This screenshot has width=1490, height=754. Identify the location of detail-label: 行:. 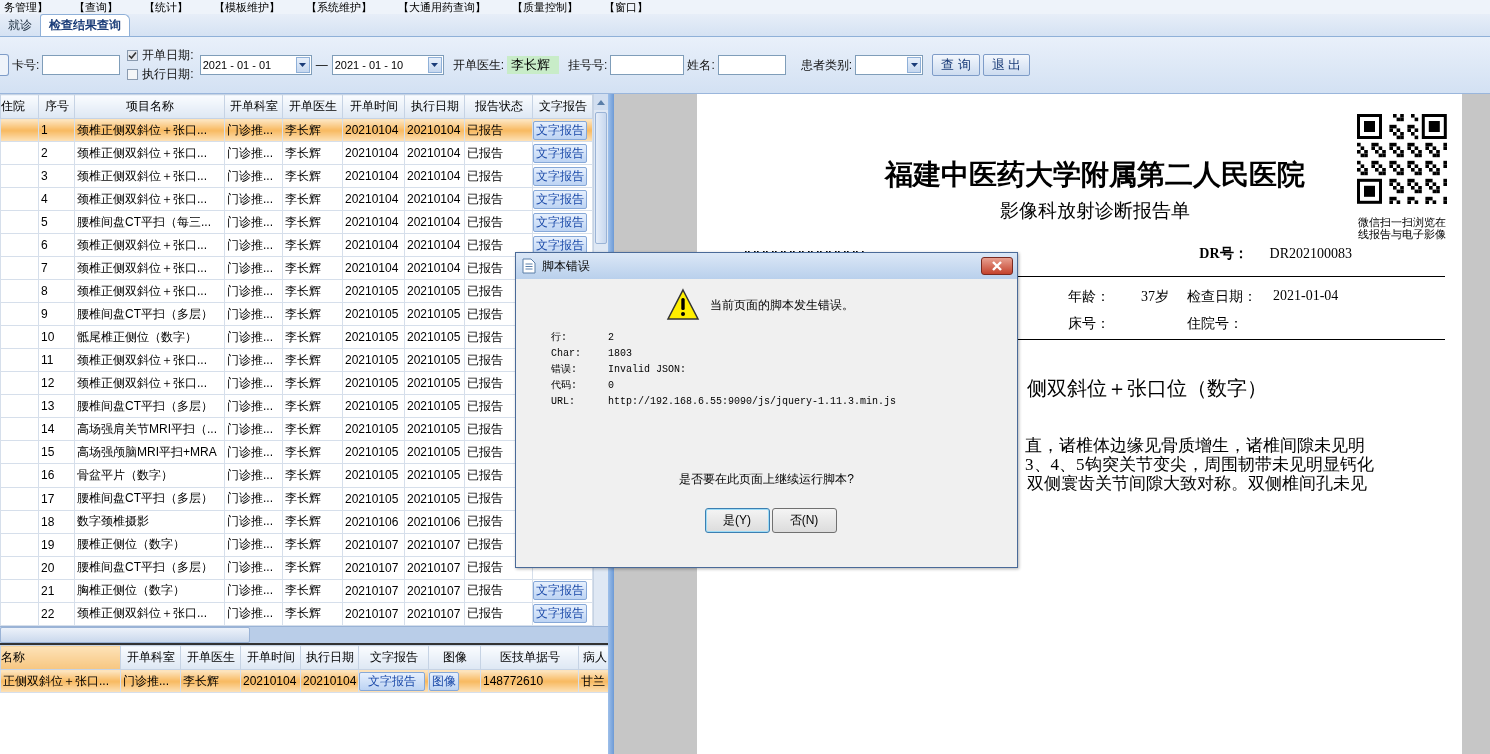
(559, 338).